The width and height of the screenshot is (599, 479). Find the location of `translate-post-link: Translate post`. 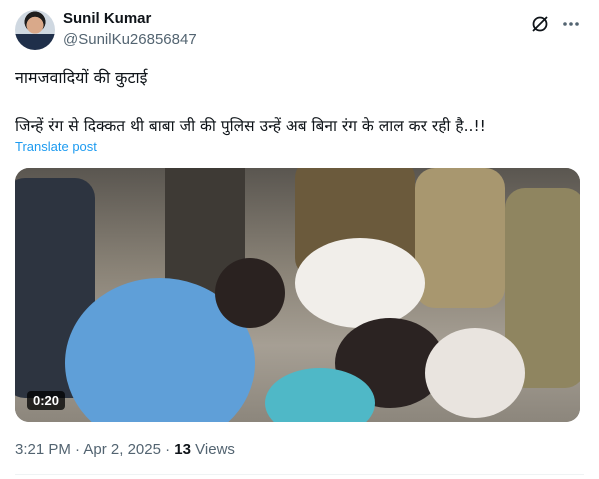

translate-post-link: Translate post is located at coordinates (56, 146).